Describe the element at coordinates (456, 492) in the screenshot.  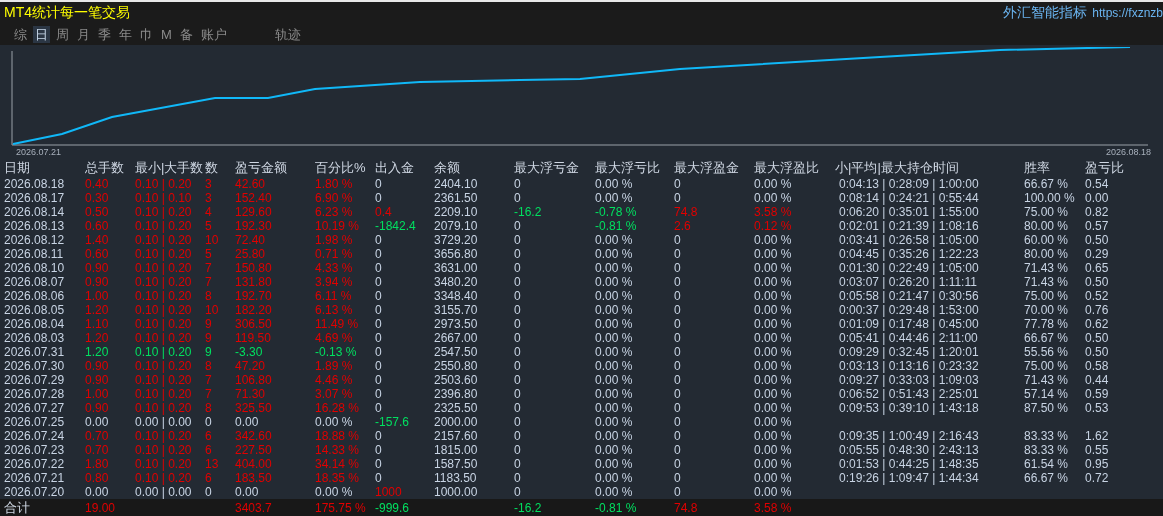
I see `balance-cell-text: 1000.00` at that location.